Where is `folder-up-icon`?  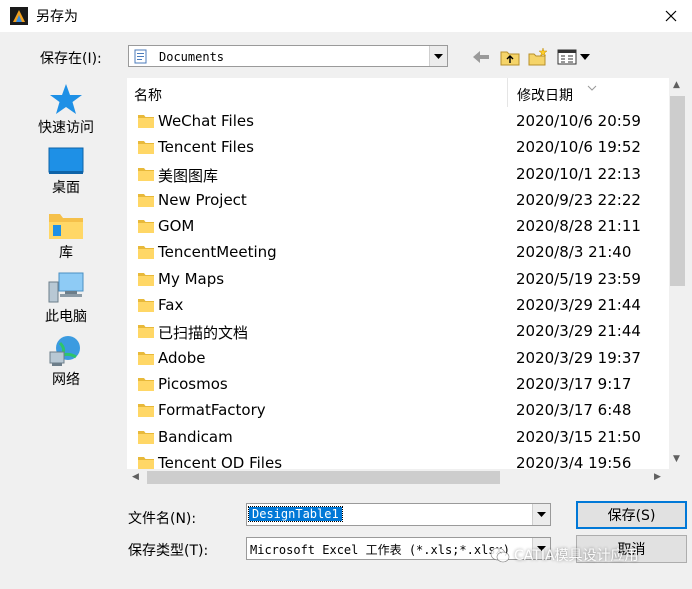
folder-up-icon is located at coordinates (510, 58).